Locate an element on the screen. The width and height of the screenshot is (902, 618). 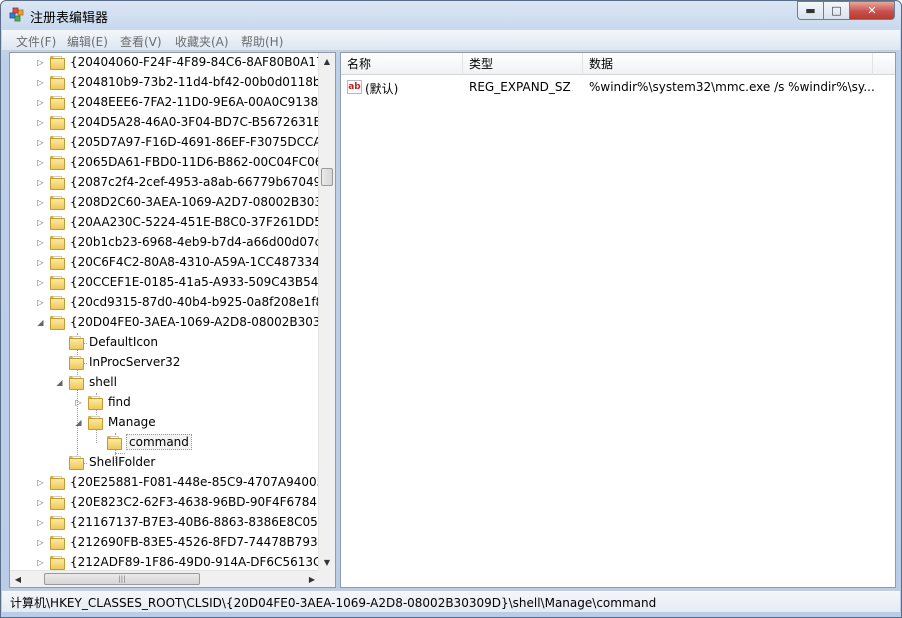
maximize-button: □ is located at coordinates (836, 10).